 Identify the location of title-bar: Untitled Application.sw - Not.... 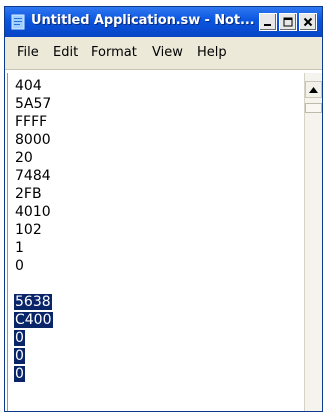
(163, 22).